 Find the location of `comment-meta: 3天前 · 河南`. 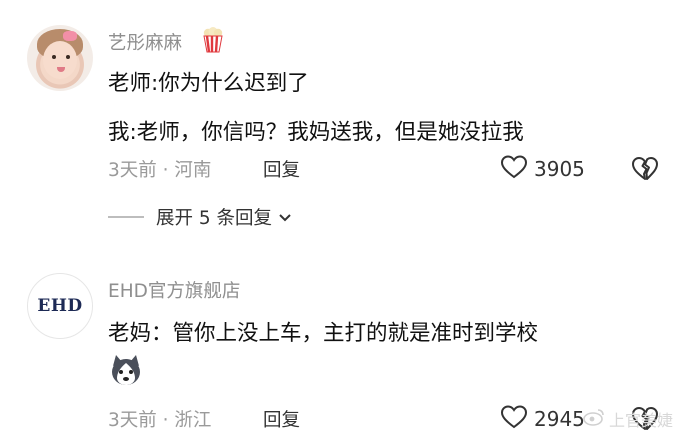

comment-meta: 3天前 · 河南 is located at coordinates (160, 170).